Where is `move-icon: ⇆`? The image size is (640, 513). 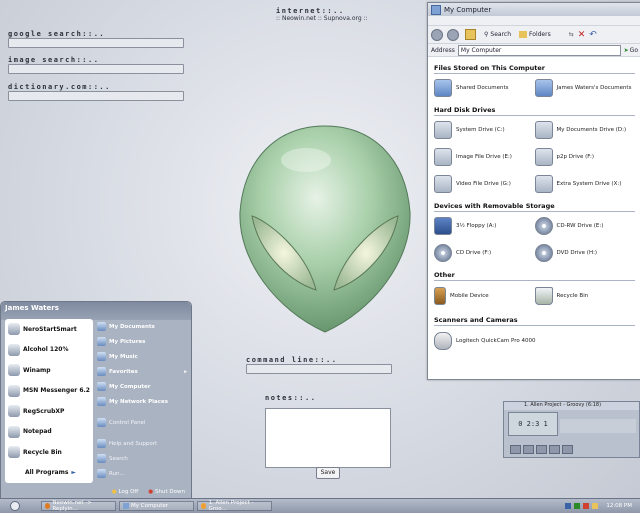
move-icon: ⇆ is located at coordinates (571, 34).